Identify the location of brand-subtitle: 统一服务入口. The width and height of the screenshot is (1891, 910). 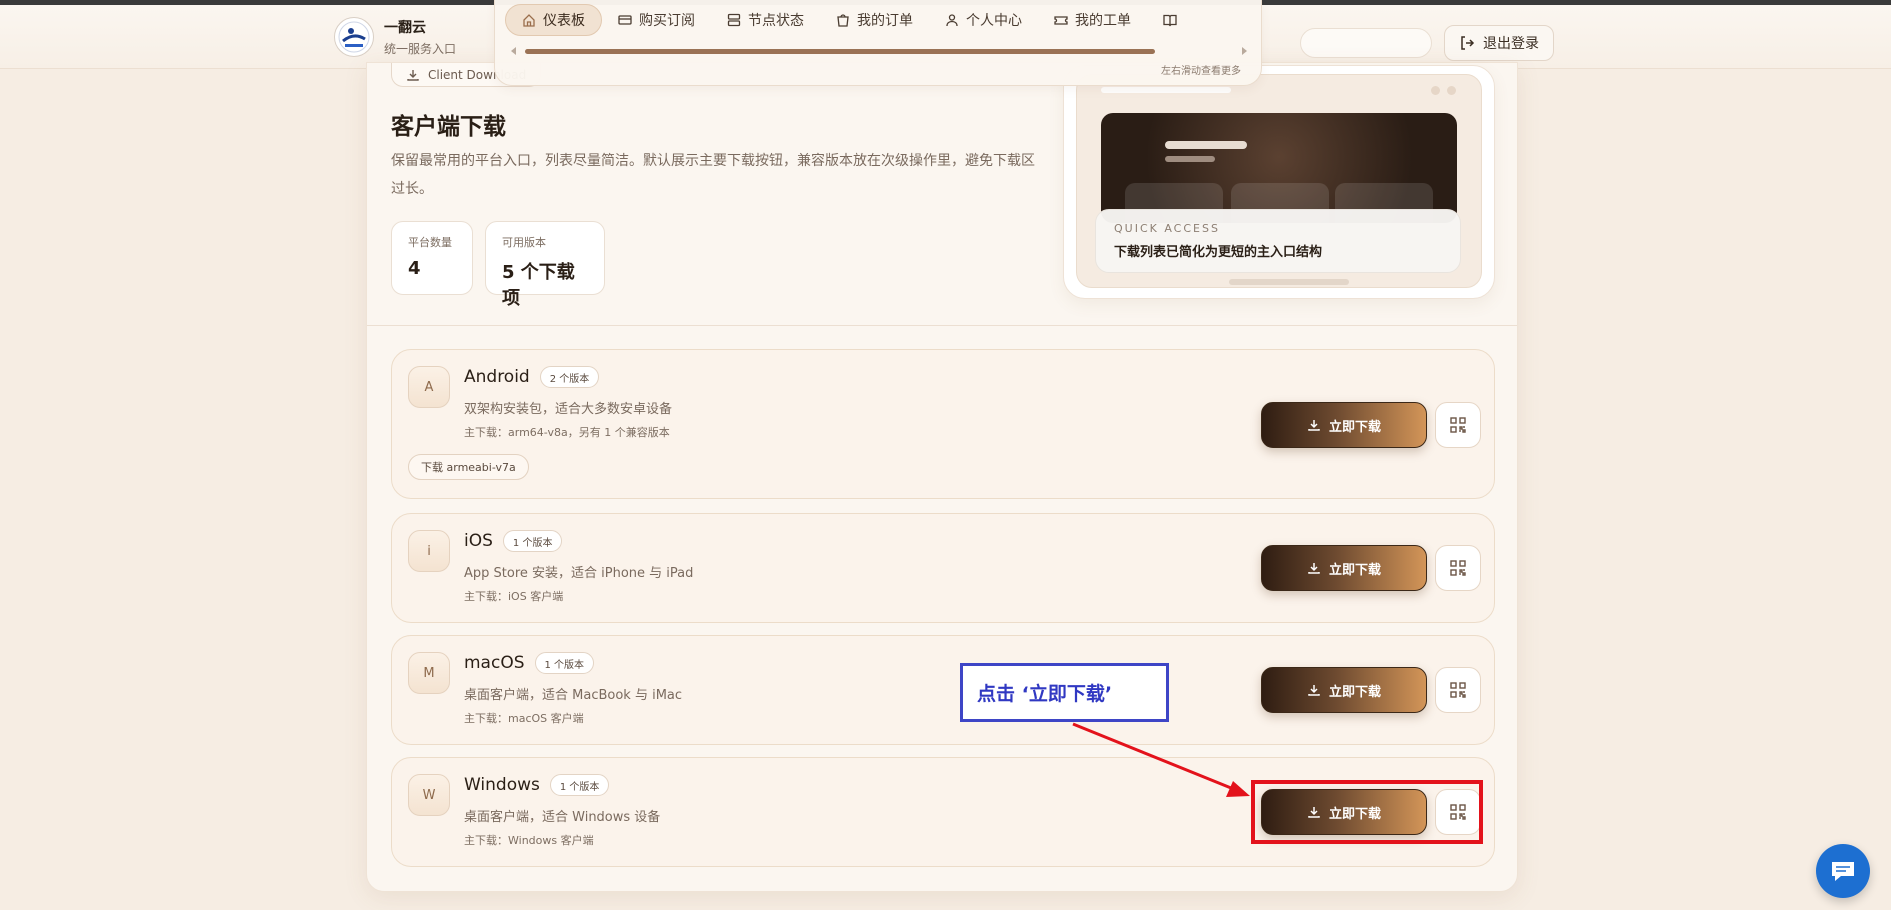
(420, 49).